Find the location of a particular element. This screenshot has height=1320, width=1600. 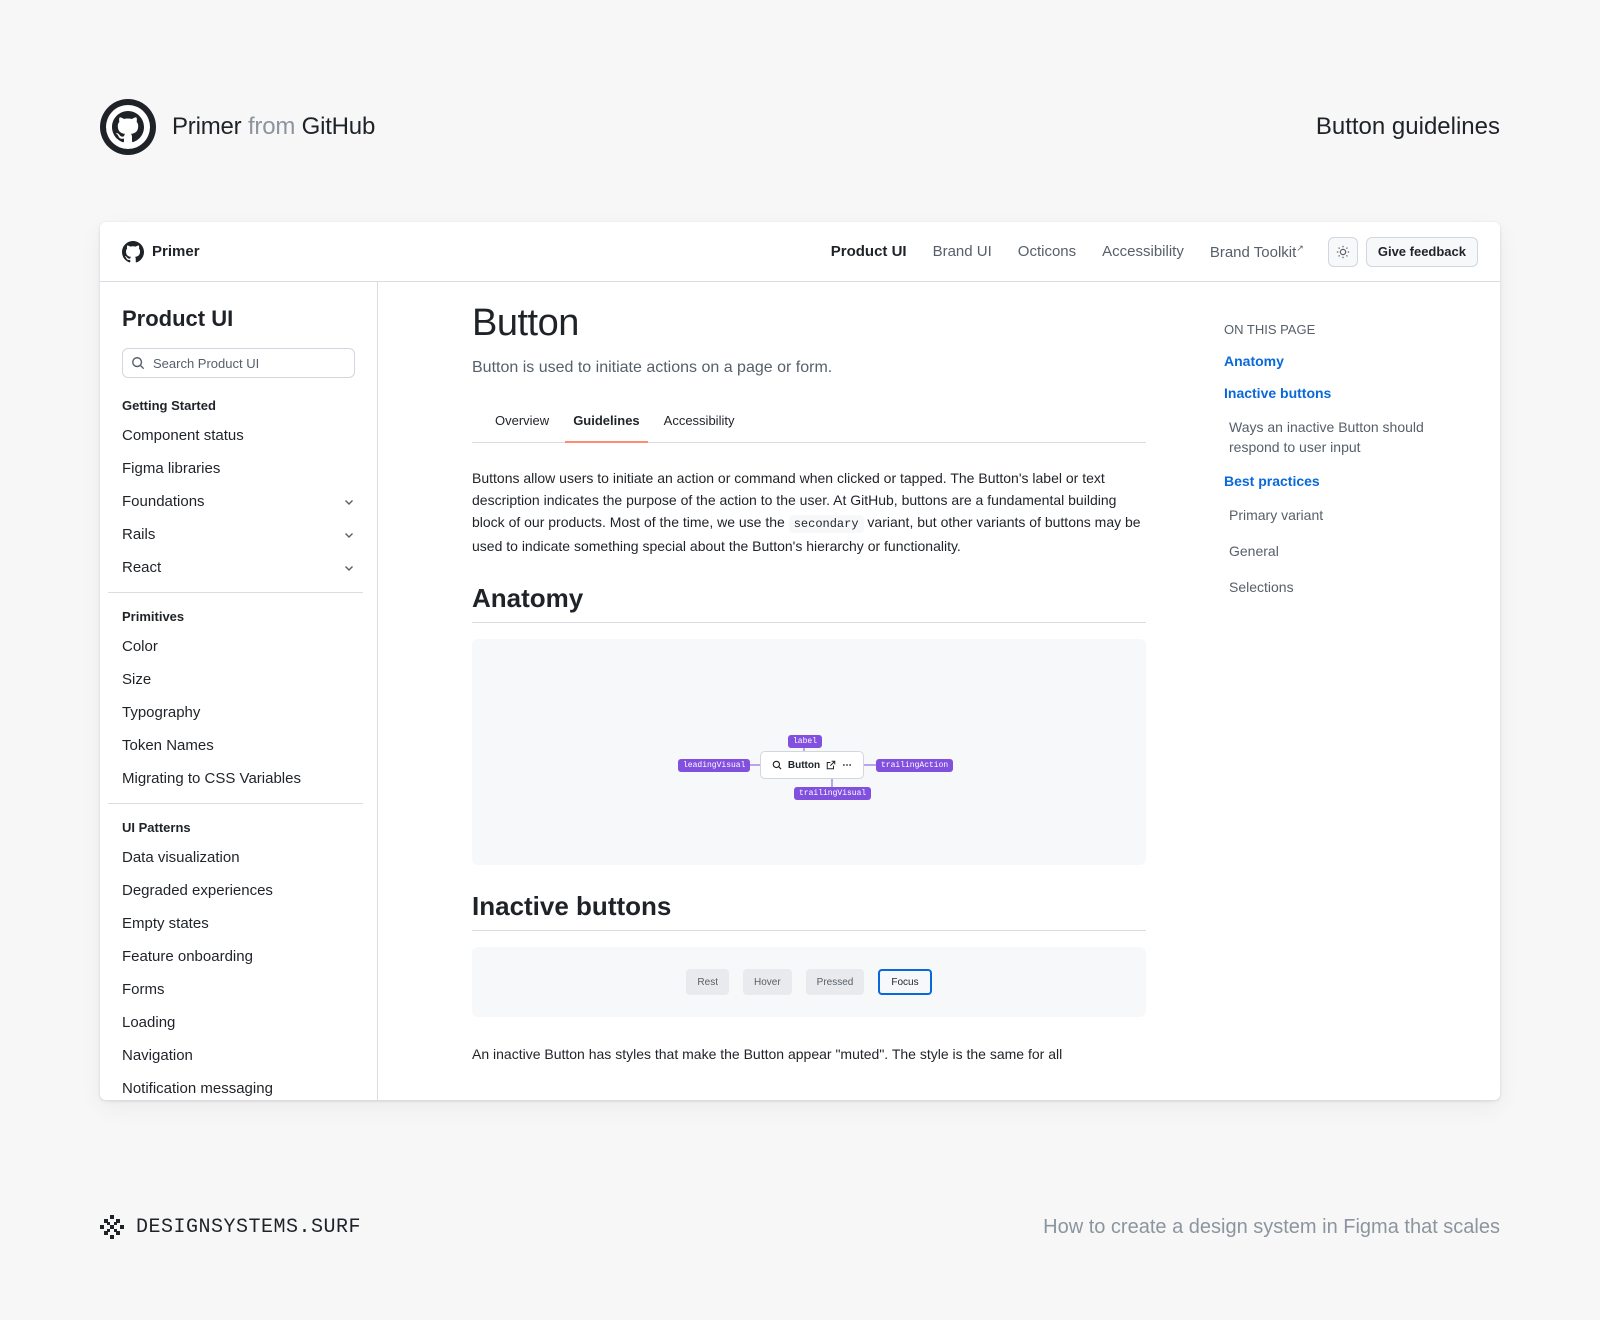

sidebar-item-label: Size is located at coordinates (137, 679).